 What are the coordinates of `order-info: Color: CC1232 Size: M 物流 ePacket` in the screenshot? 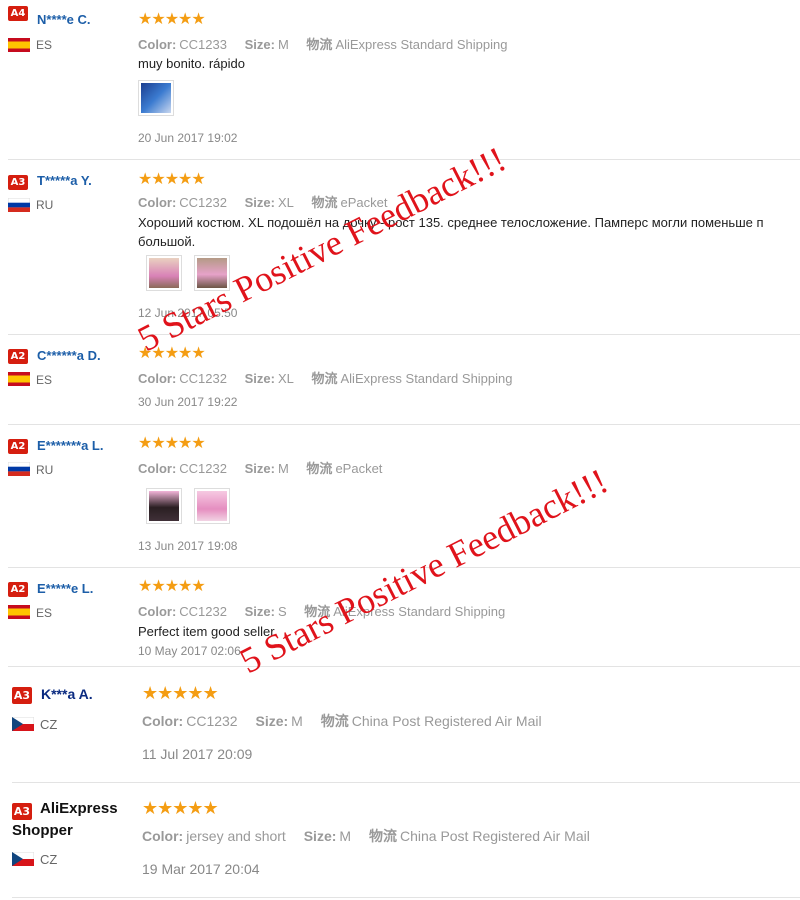 It's located at (267, 467).